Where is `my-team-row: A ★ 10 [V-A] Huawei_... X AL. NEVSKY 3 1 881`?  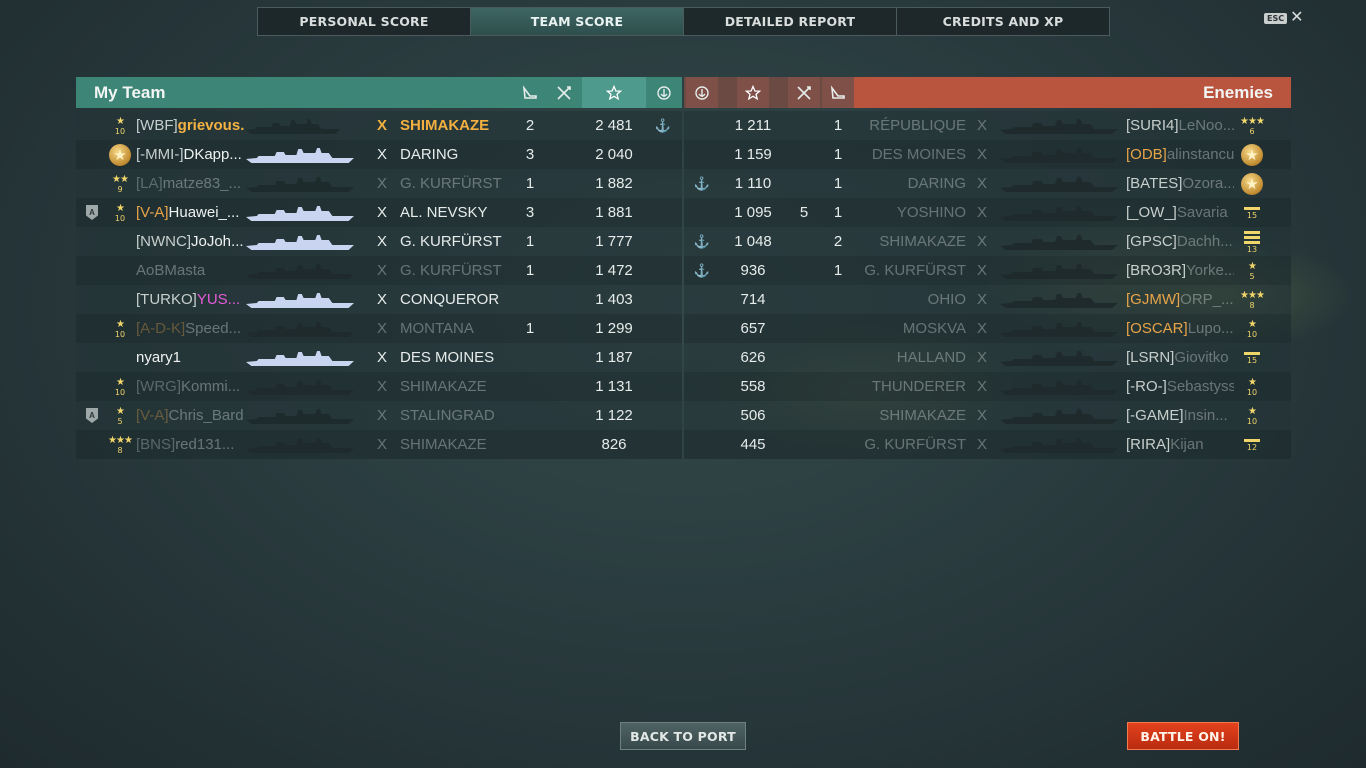
my-team-row: A ★ 10 [V-A] Huawei_... X AL. NEVSKY 3 1 881 is located at coordinates (379, 212).